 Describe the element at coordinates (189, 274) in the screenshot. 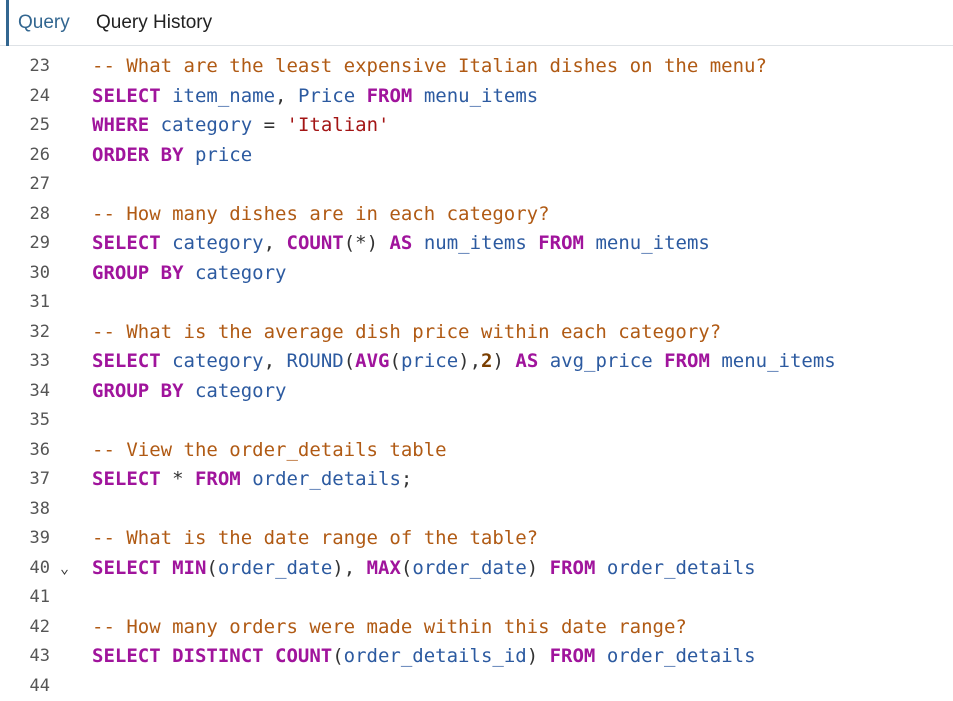

I see `code-text: GROUP BY category` at that location.